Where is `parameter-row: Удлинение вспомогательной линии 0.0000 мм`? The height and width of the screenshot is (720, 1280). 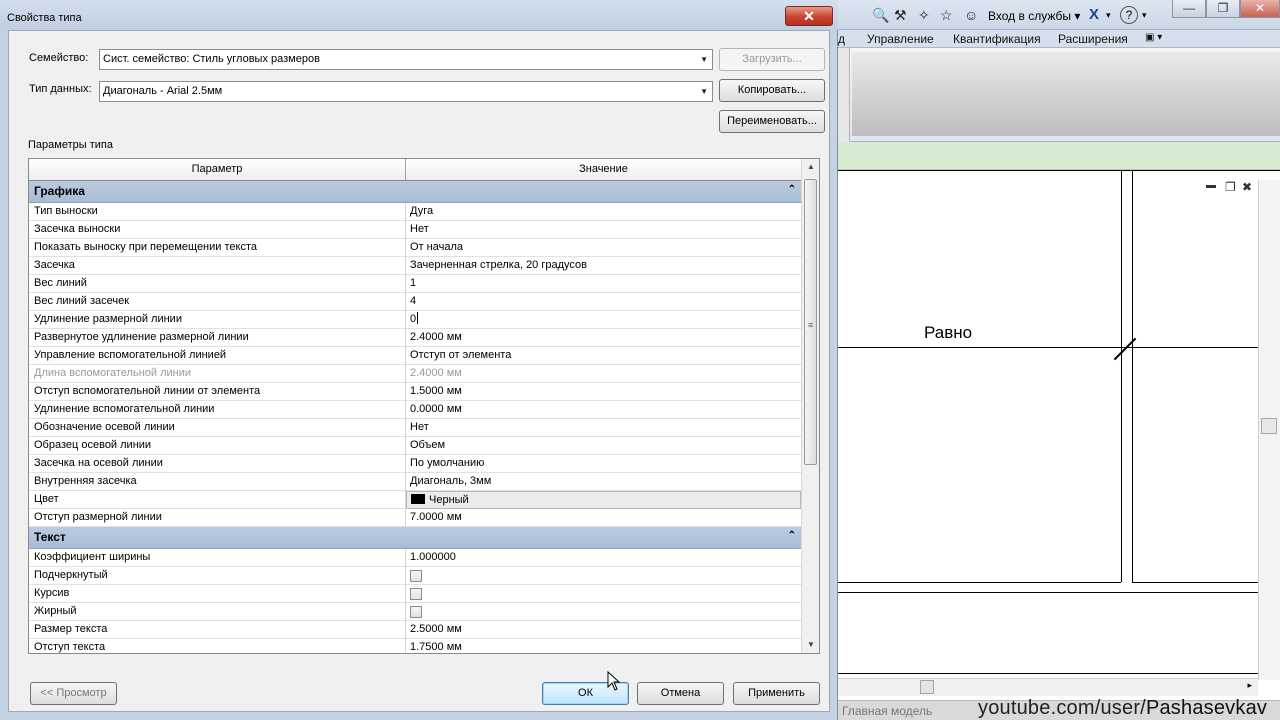
parameter-row: Удлинение вспомогательной линии 0.0000 мм is located at coordinates (415, 410).